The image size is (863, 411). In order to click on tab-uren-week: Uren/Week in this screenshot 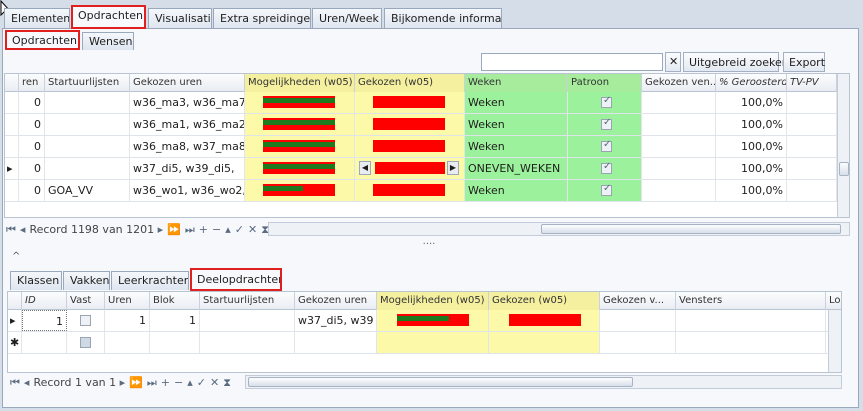, I will do `click(347, 18)`.